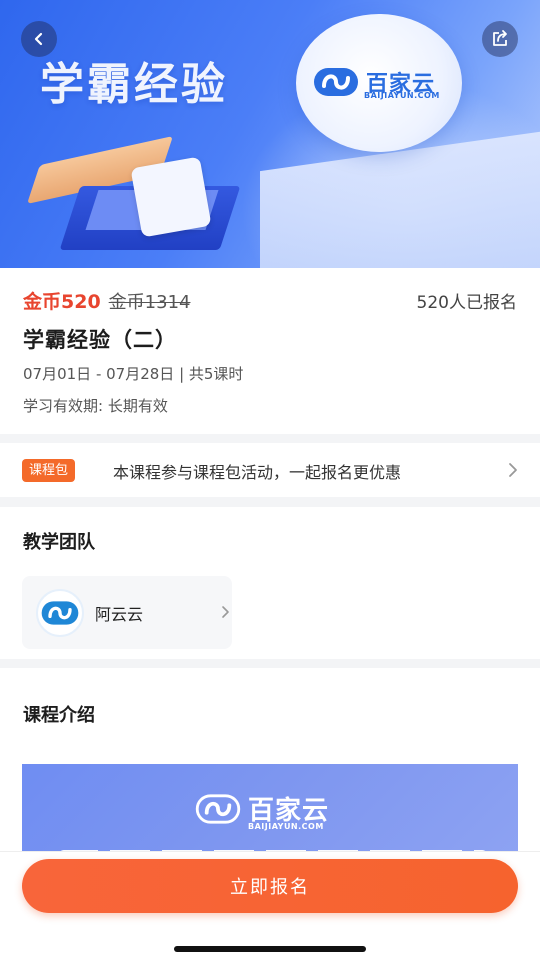 This screenshot has height=960, width=540. What do you see at coordinates (134, 84) in the screenshot?
I see `banner-title: 学霸经验` at bounding box center [134, 84].